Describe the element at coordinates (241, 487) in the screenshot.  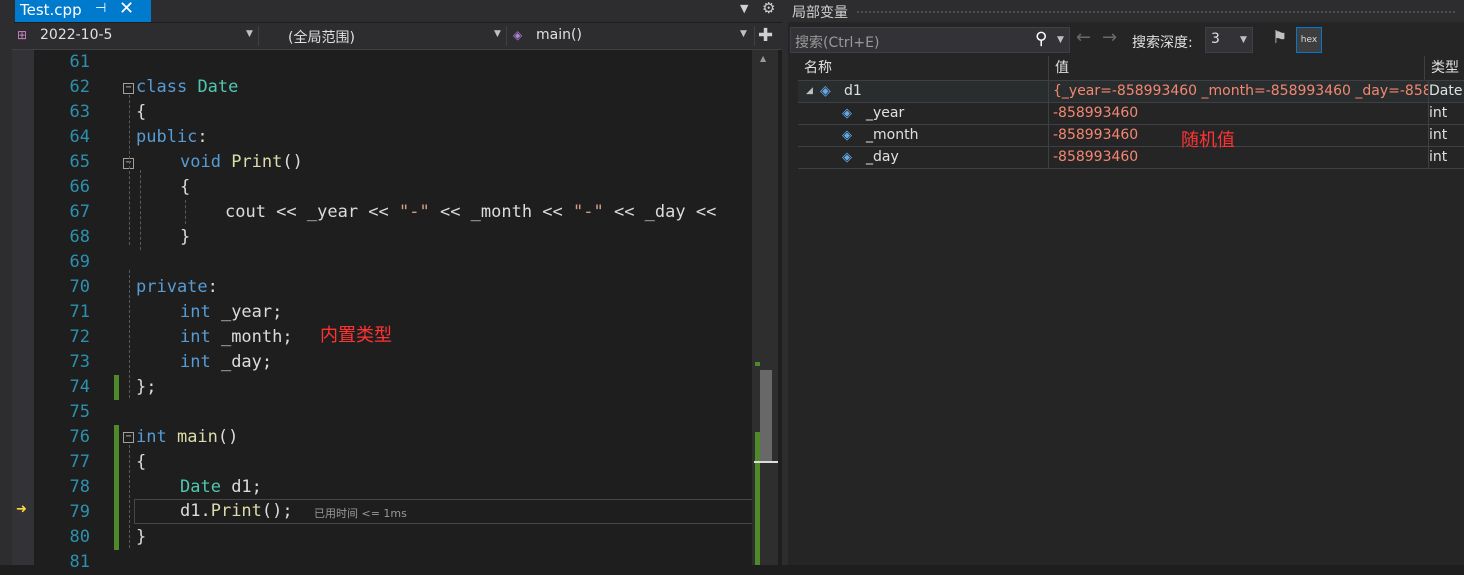
I see `code-text: d1;` at that location.